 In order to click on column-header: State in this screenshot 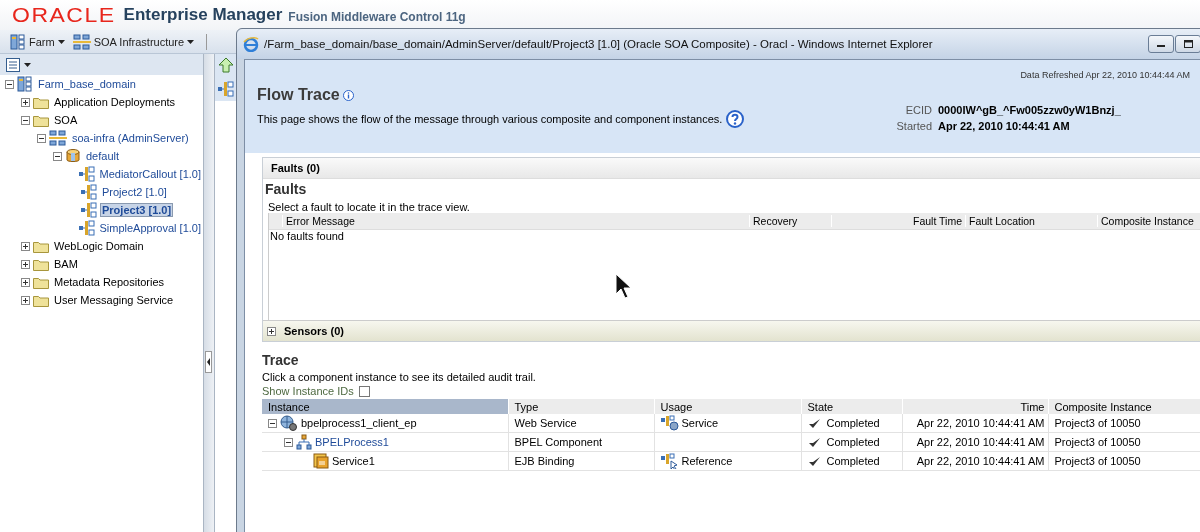, I will do `click(851, 406)`.